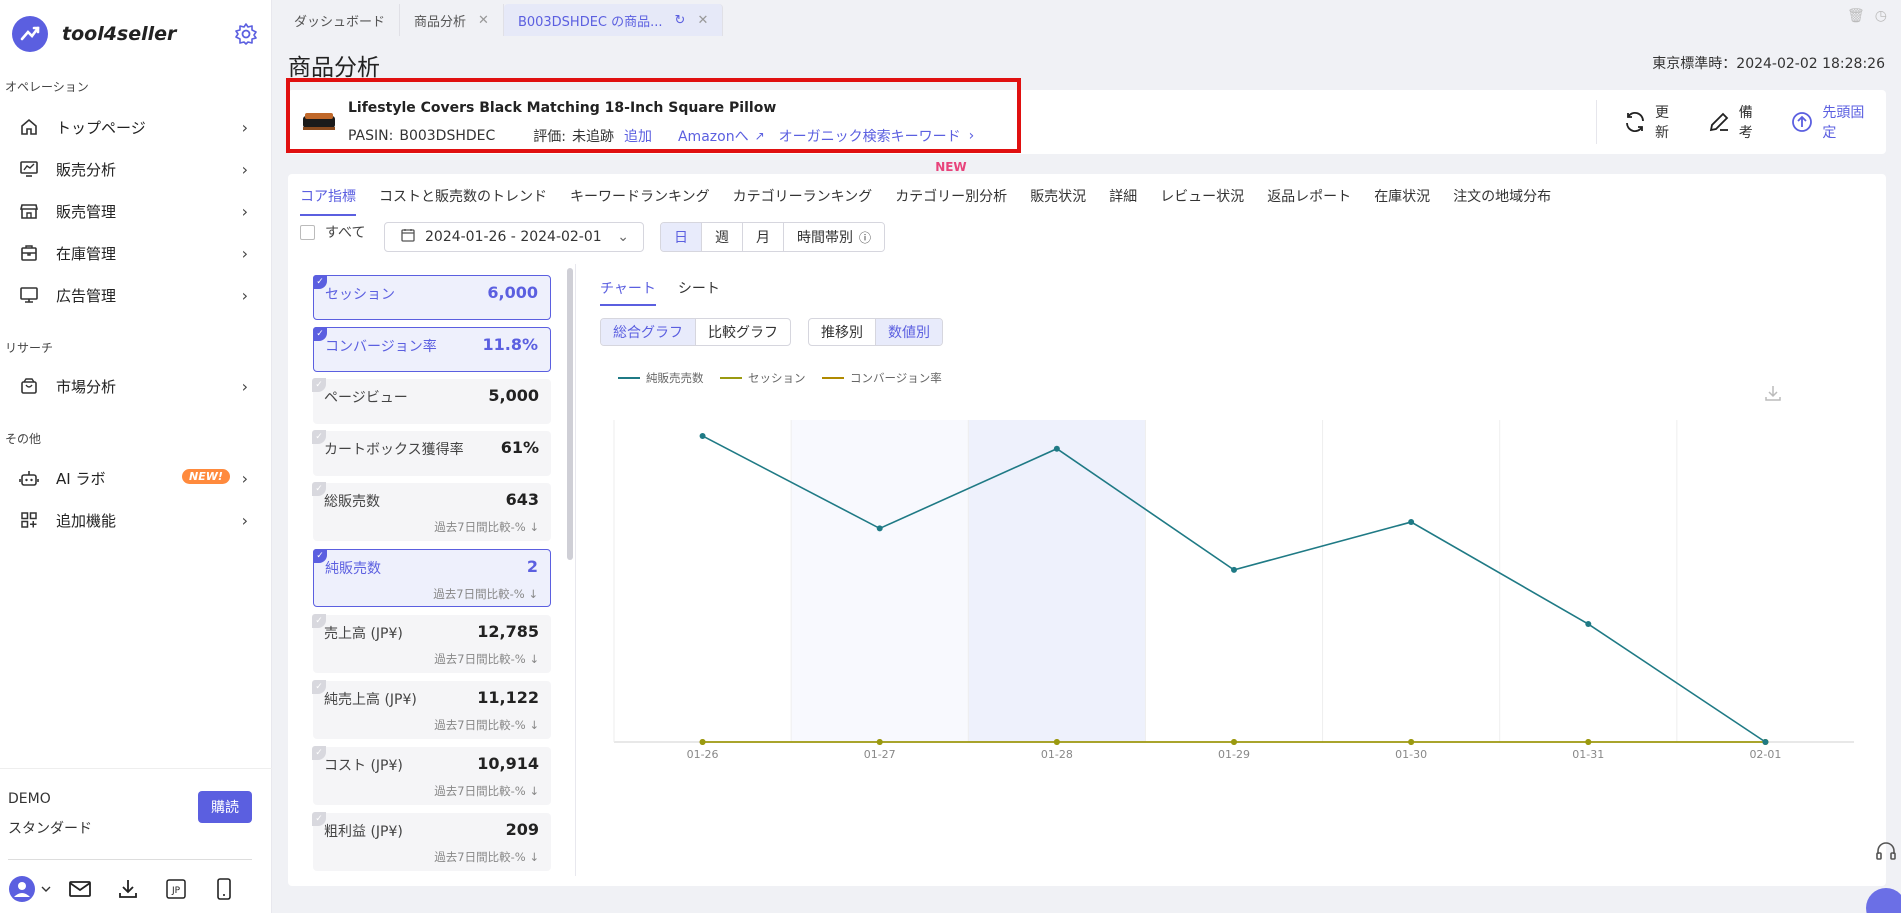  Describe the element at coordinates (432, 349) in the screenshot. I see `metric-conversion-rate: ✓ コンバージョン率 11.8%` at that location.